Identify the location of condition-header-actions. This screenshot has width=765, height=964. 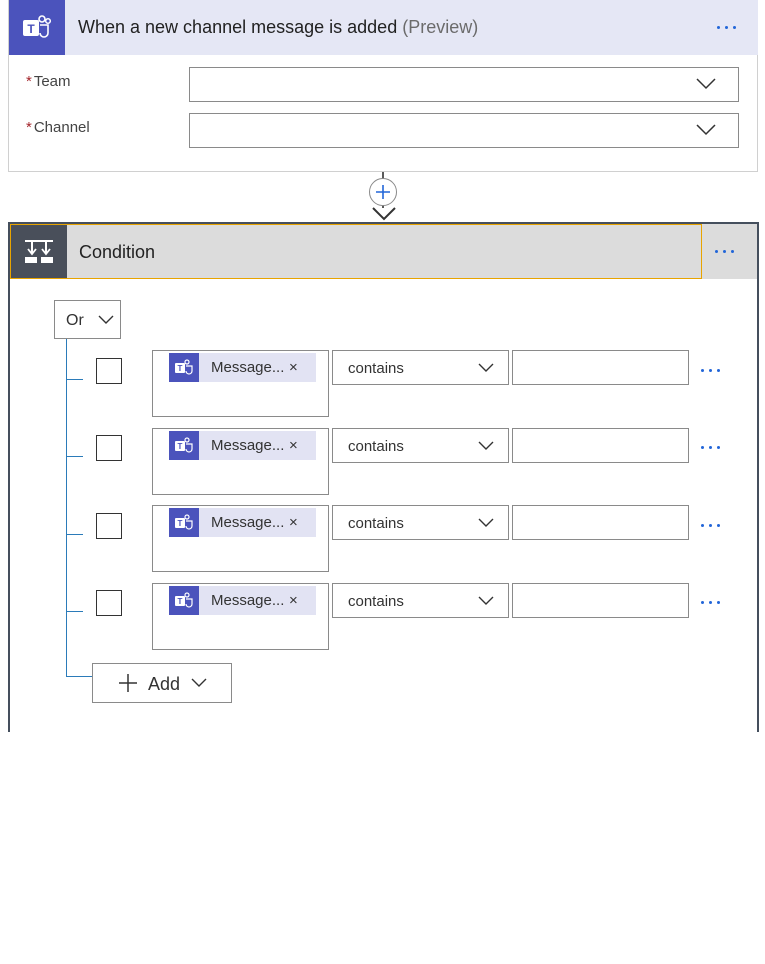
(729, 251).